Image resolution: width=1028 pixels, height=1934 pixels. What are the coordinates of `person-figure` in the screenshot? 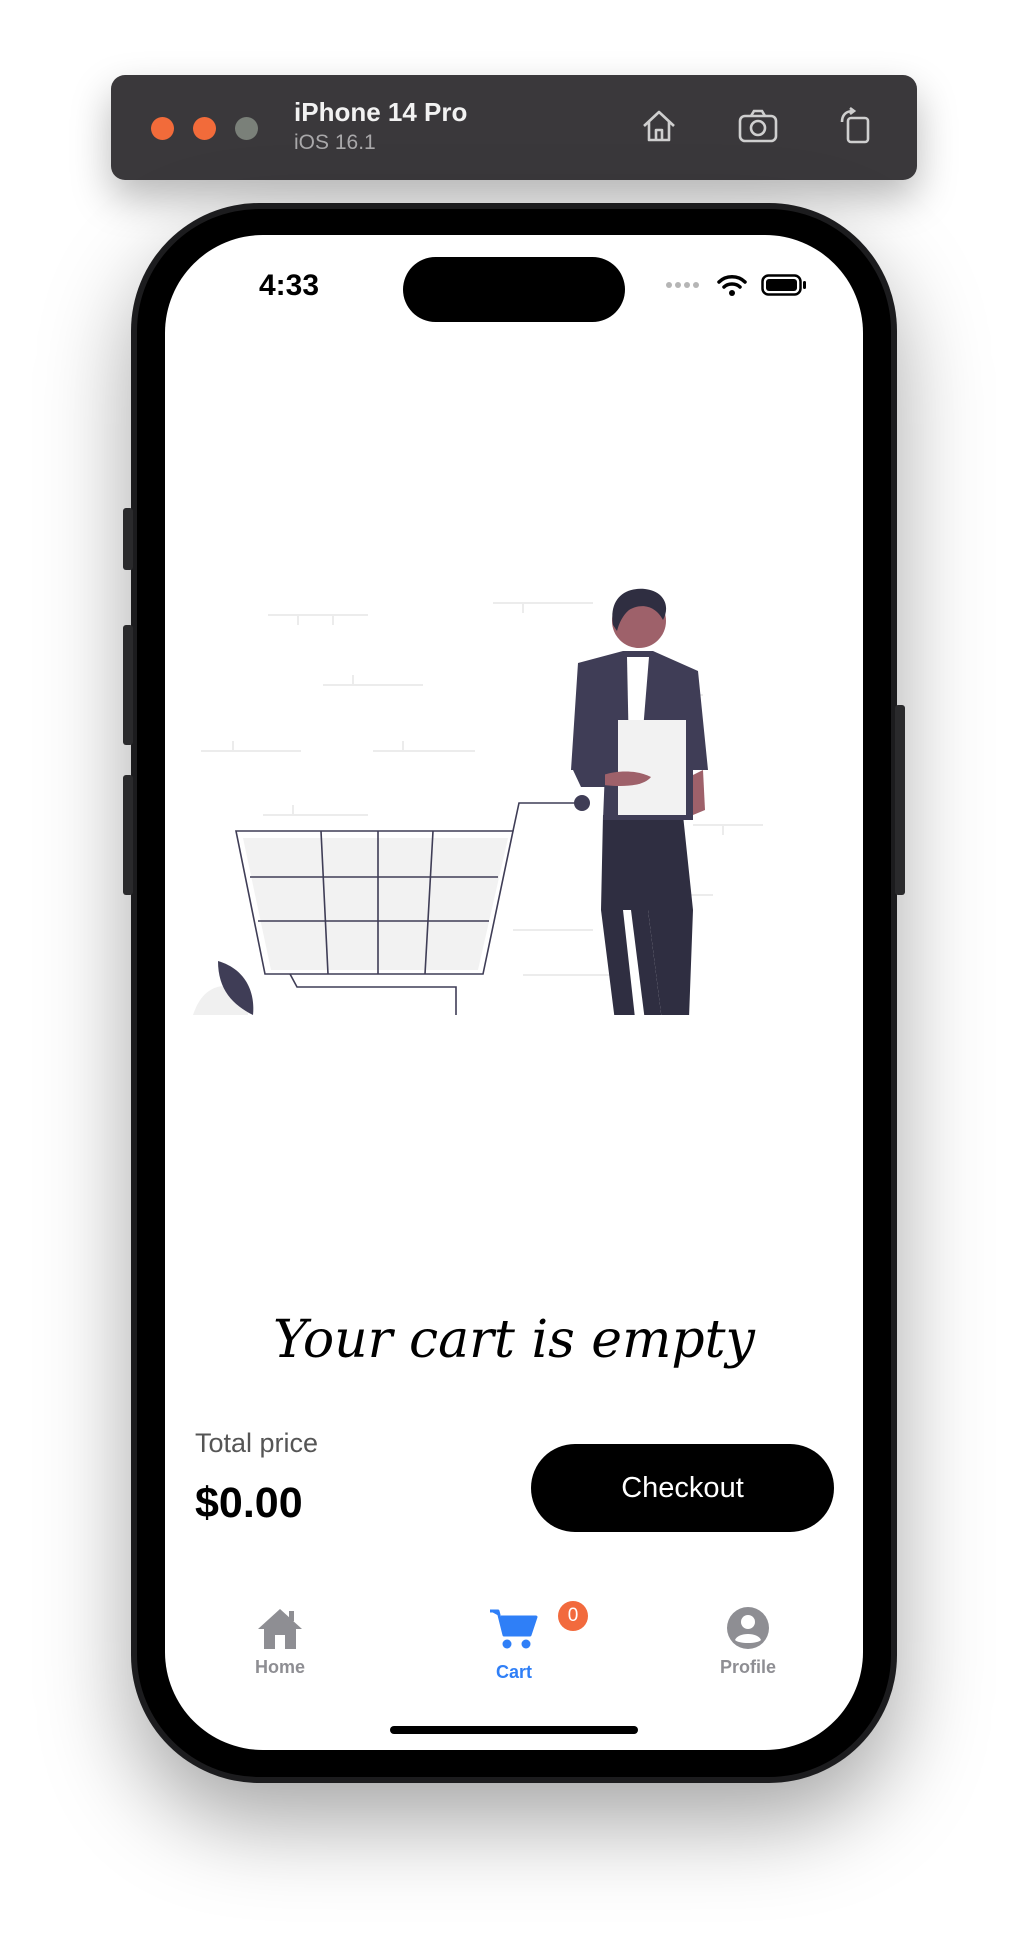 It's located at (639, 801).